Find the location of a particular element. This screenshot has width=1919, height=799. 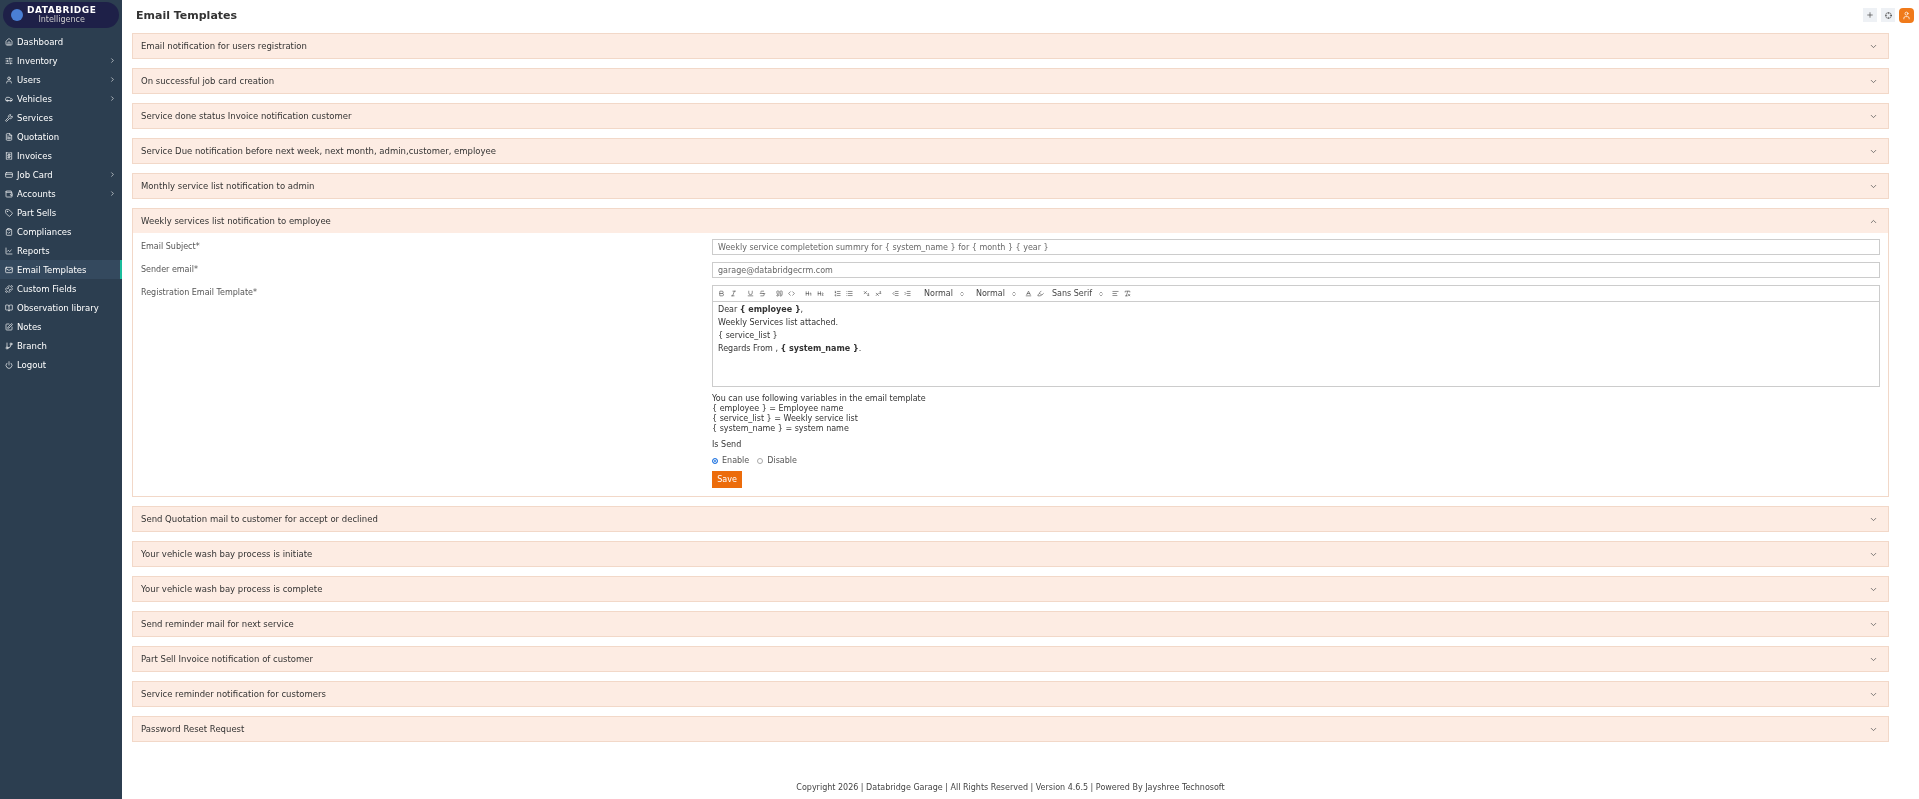

car-icon is located at coordinates (9, 98).